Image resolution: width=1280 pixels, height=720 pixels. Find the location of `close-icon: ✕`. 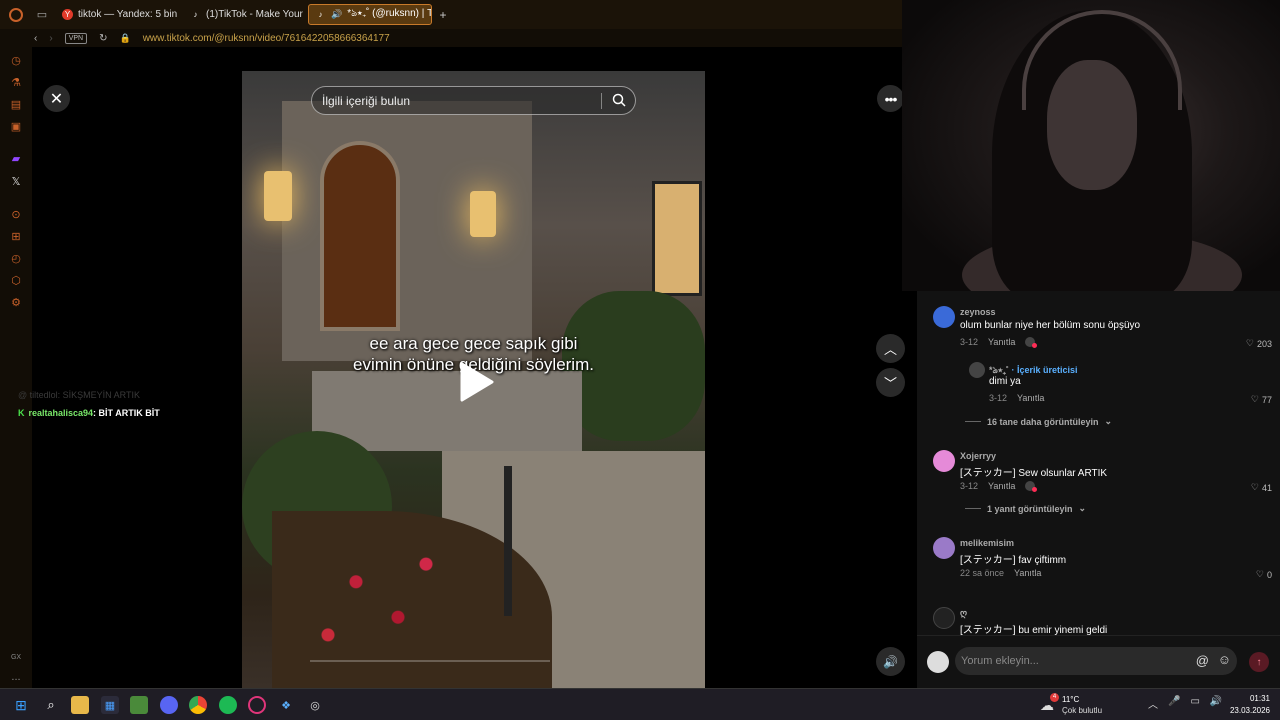

close-icon: ✕ is located at coordinates (56, 99).